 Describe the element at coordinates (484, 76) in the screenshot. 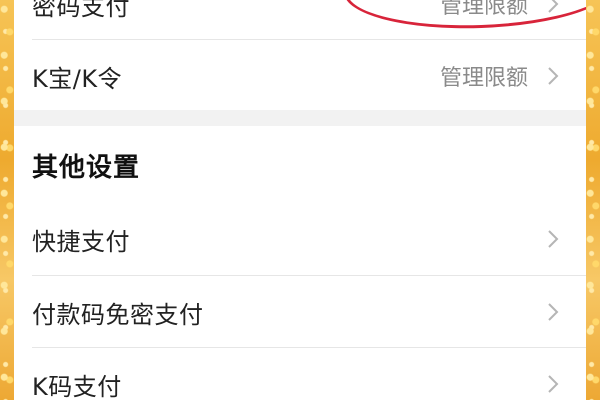

I see `kbao-kling-limit-link: 管理限额` at that location.